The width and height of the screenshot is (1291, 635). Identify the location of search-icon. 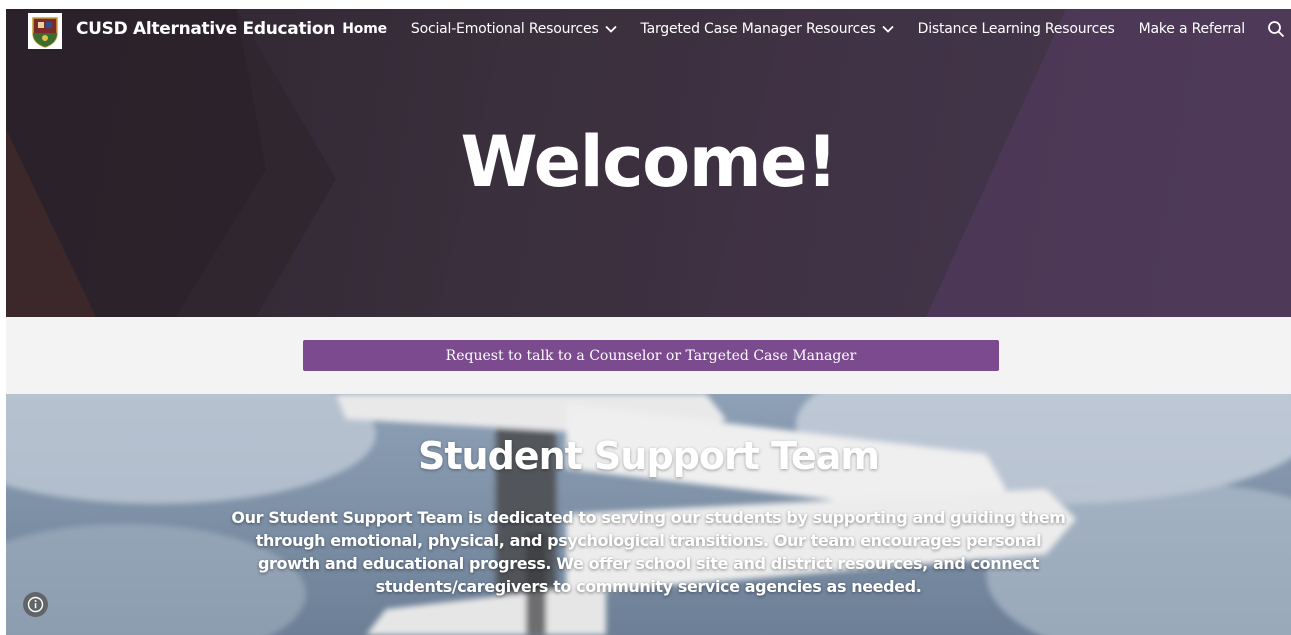
(1276, 29).